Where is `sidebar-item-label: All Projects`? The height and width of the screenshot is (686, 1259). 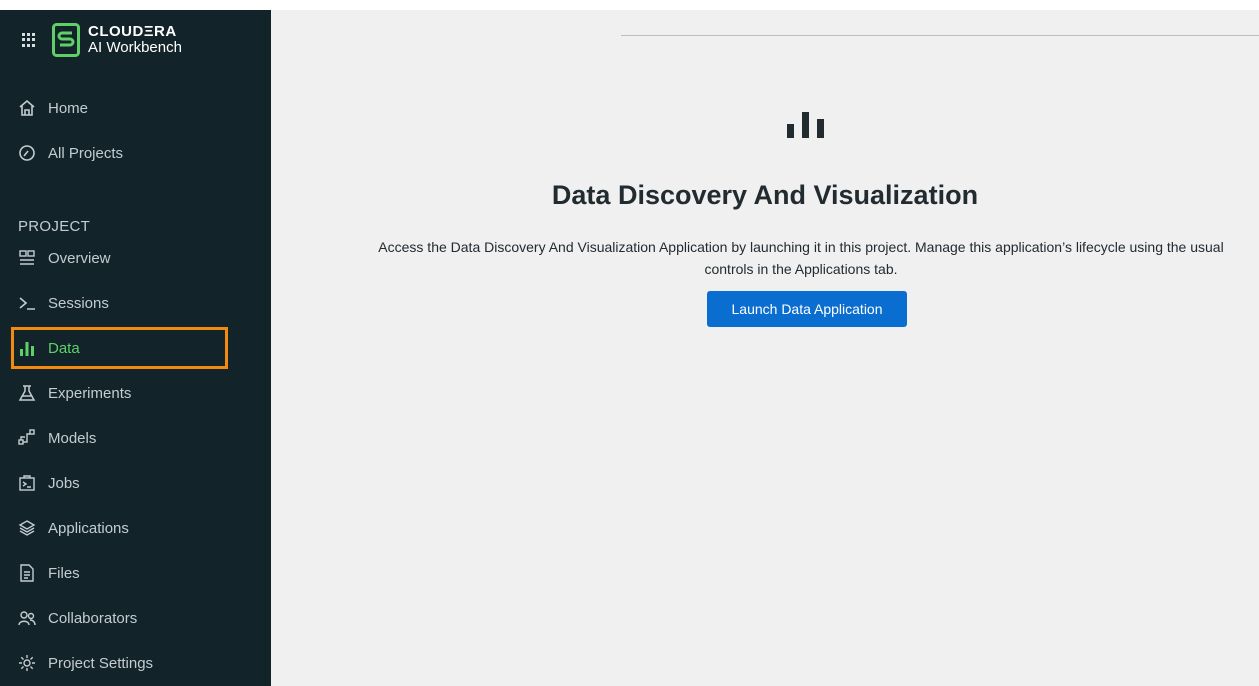 sidebar-item-label: All Projects is located at coordinates (86, 153).